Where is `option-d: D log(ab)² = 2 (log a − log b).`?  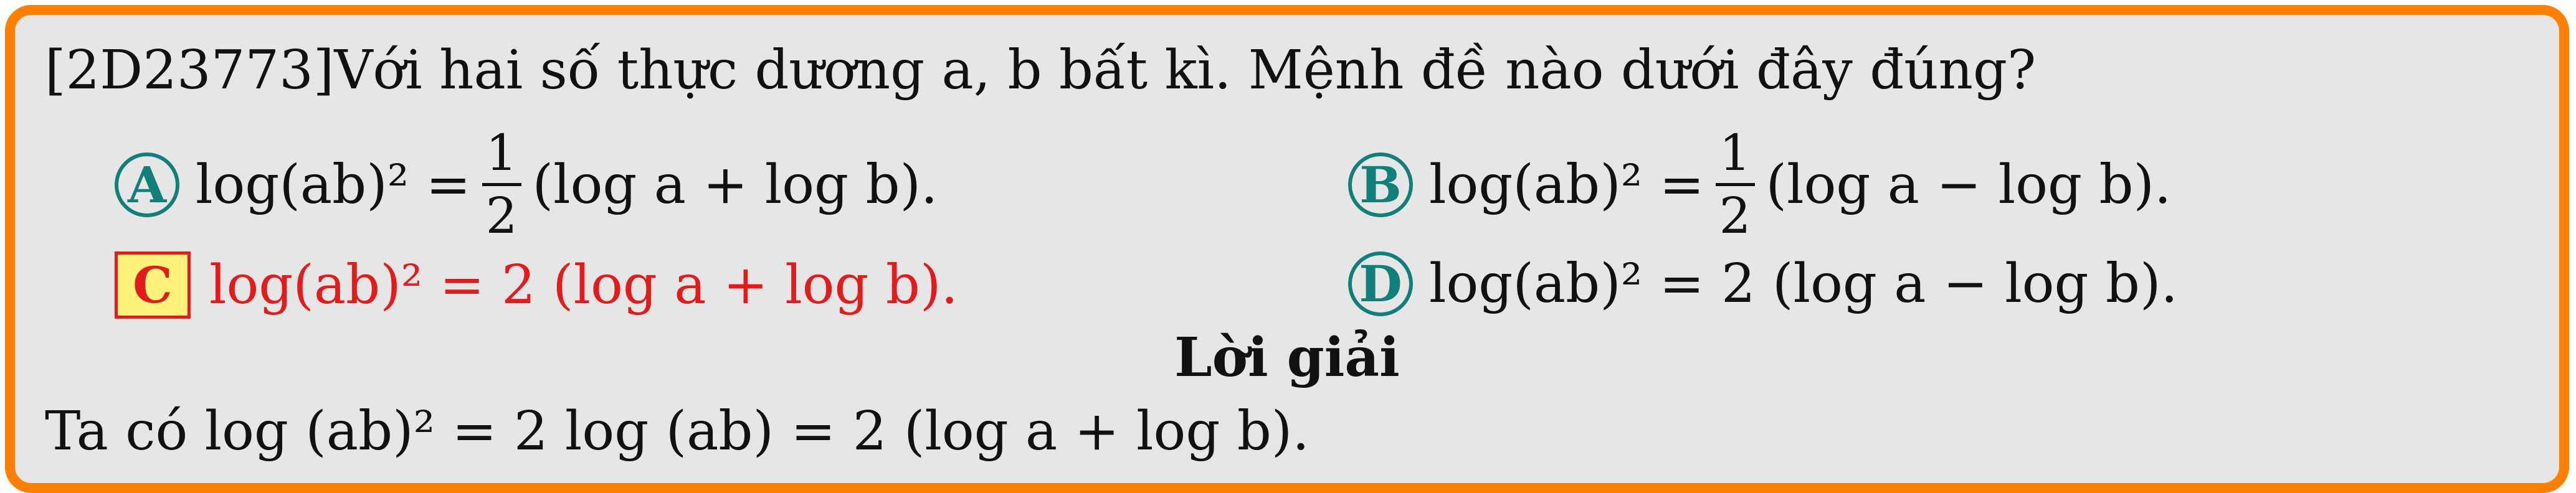 option-d: D log(ab)² = 2 (log a − log b). is located at coordinates (1763, 284).